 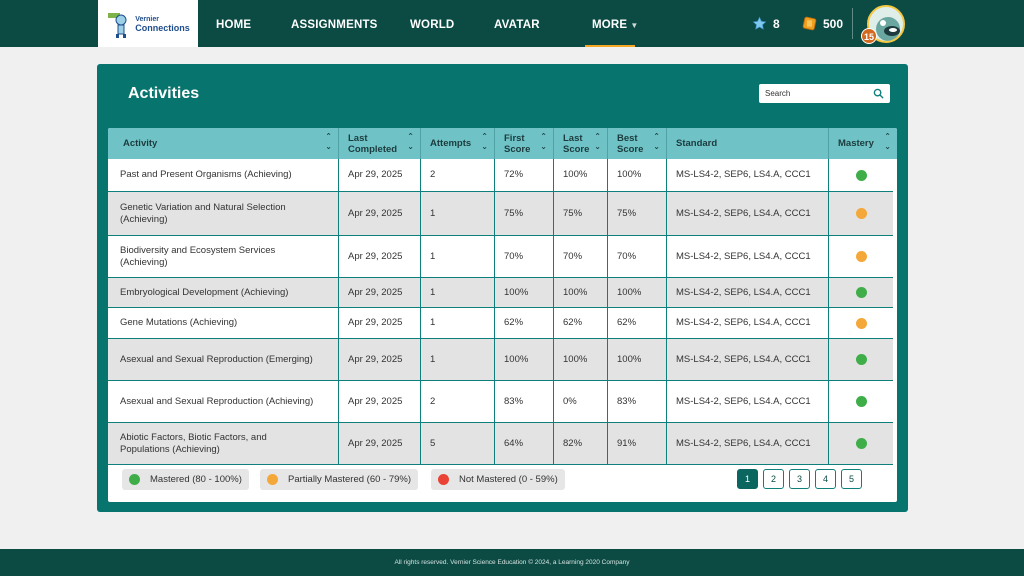 I want to click on column-activity: Activity ⌃ ⌄, so click(x=223, y=143).